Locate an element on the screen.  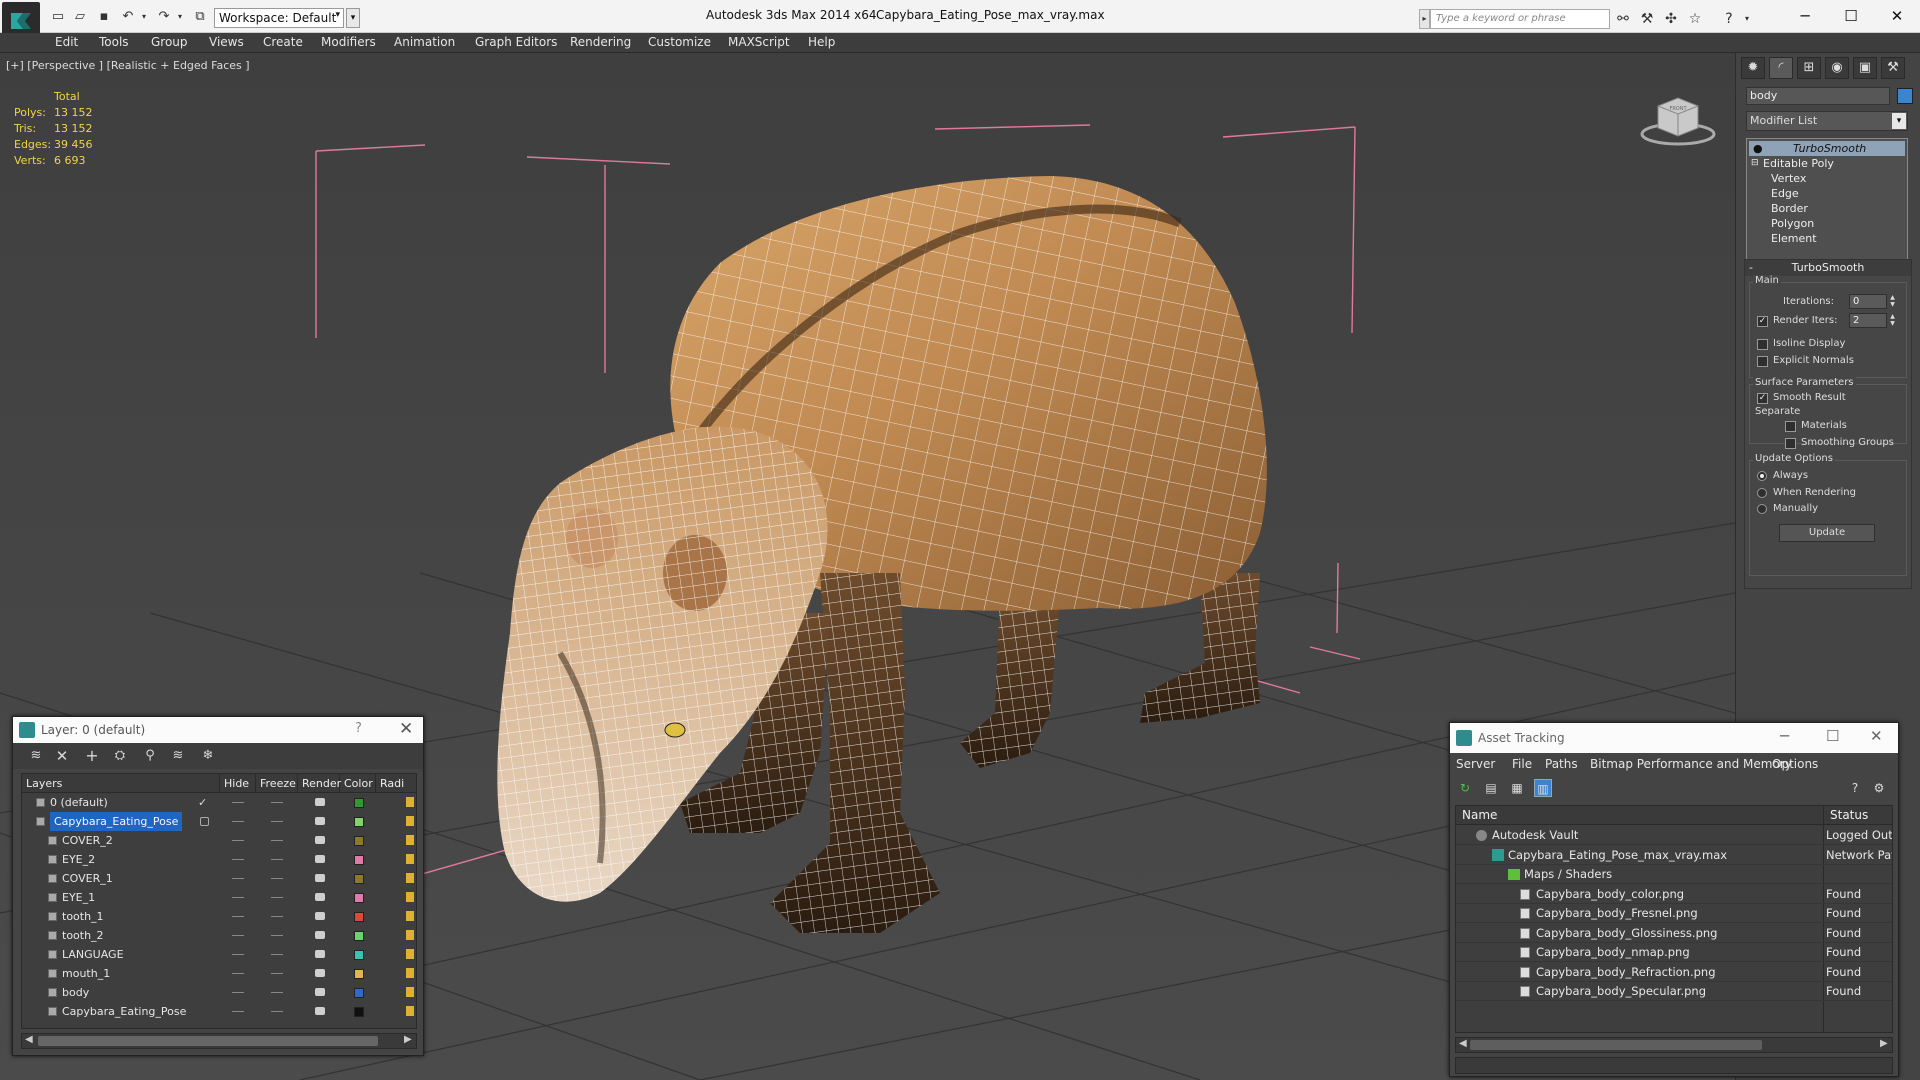
layer-row: COVER_2 is located at coordinates (219, 840).